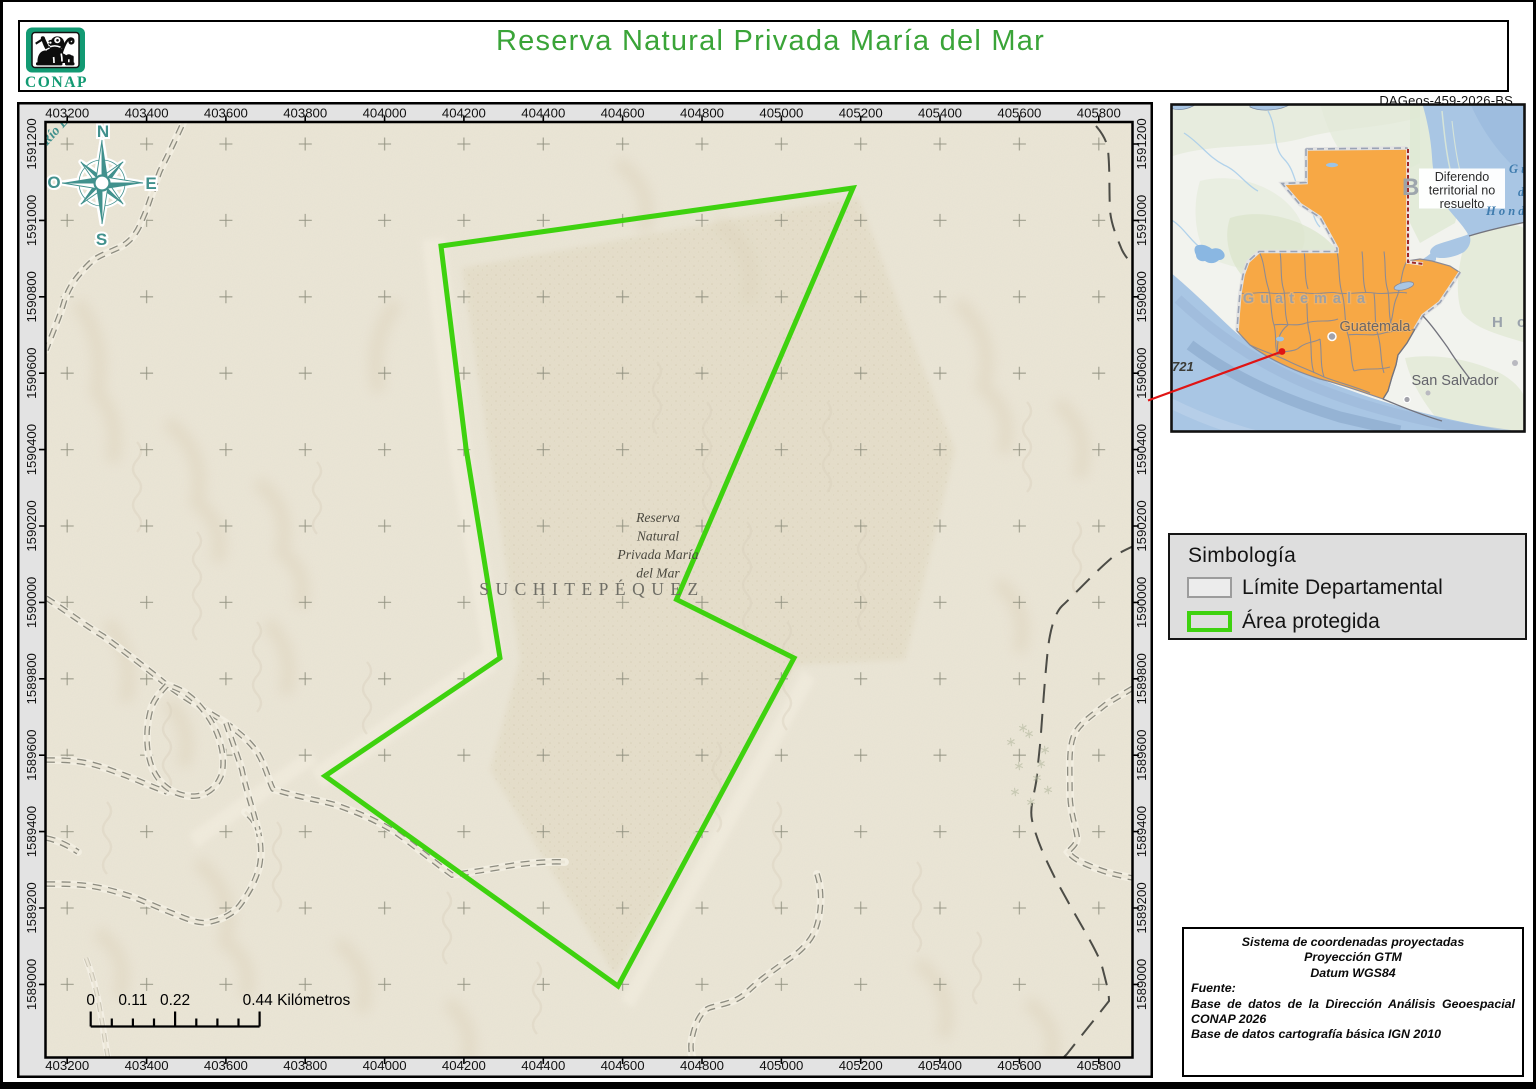  I want to click on svg-text: 1590000, so click(31, 602).